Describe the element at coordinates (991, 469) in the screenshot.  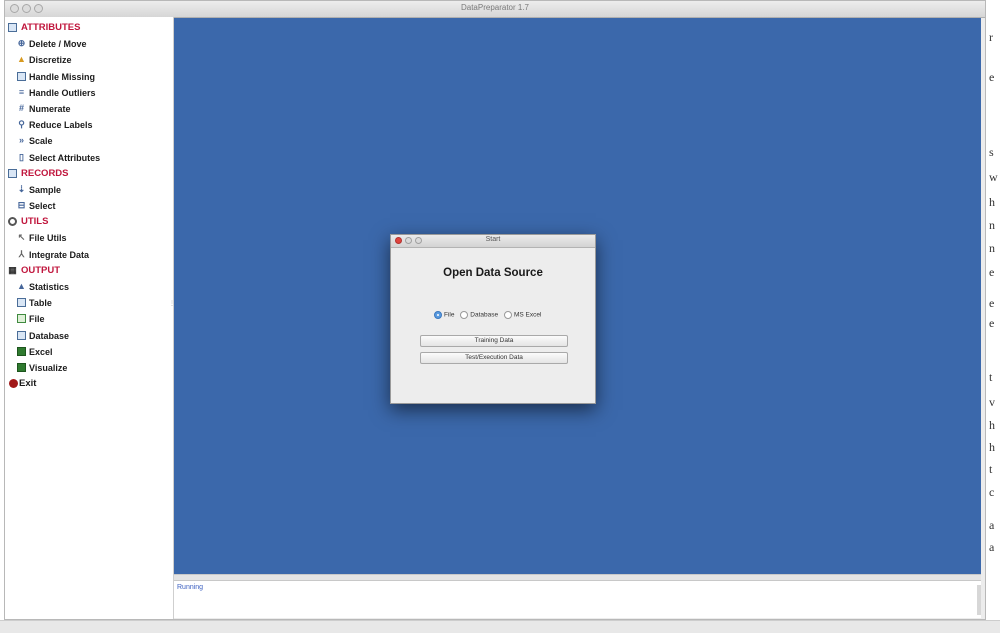
I see `document-fragment-letter: t` at that location.